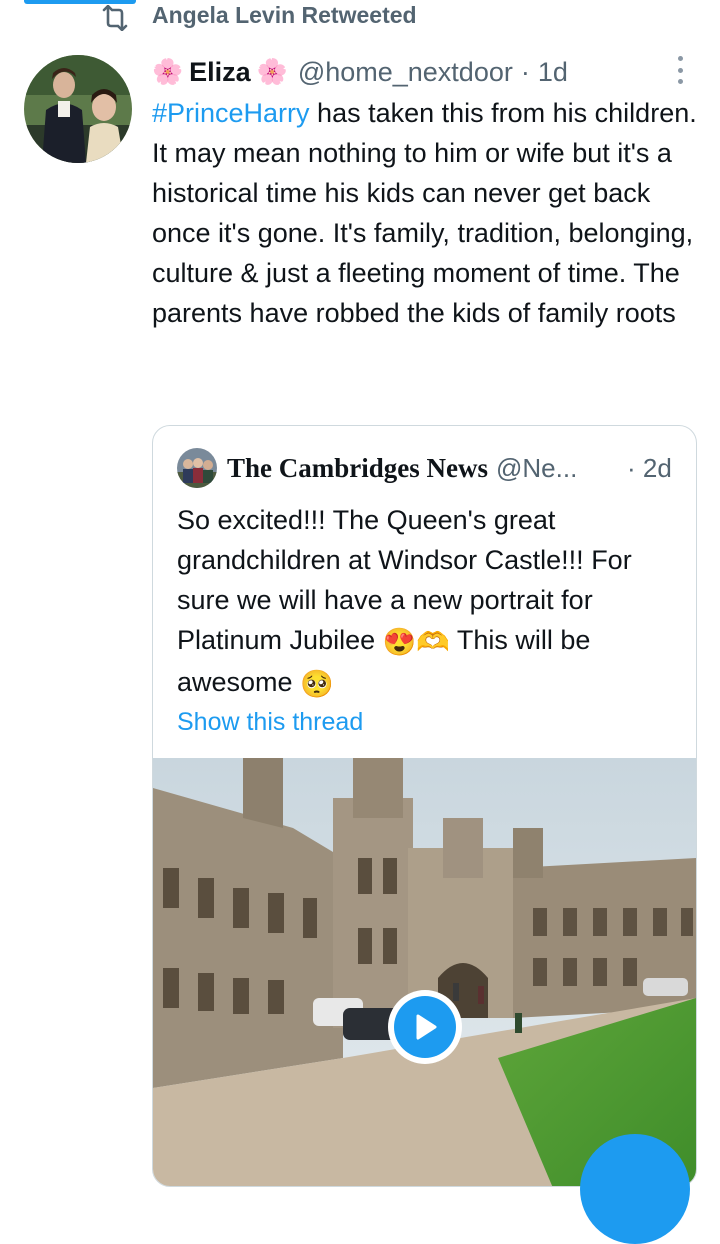  I want to click on flower-emoji-right: 🌸, so click(272, 71).